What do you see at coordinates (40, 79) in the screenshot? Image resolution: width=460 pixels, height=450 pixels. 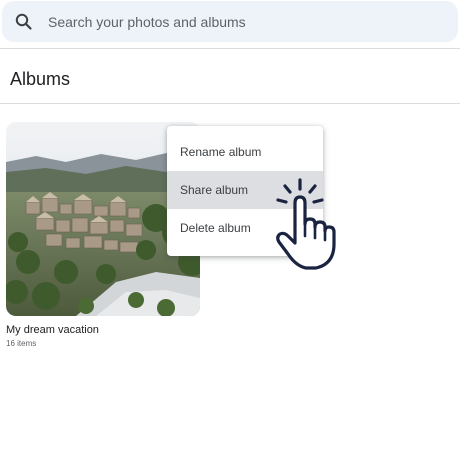 I see `page-title: Albums` at bounding box center [40, 79].